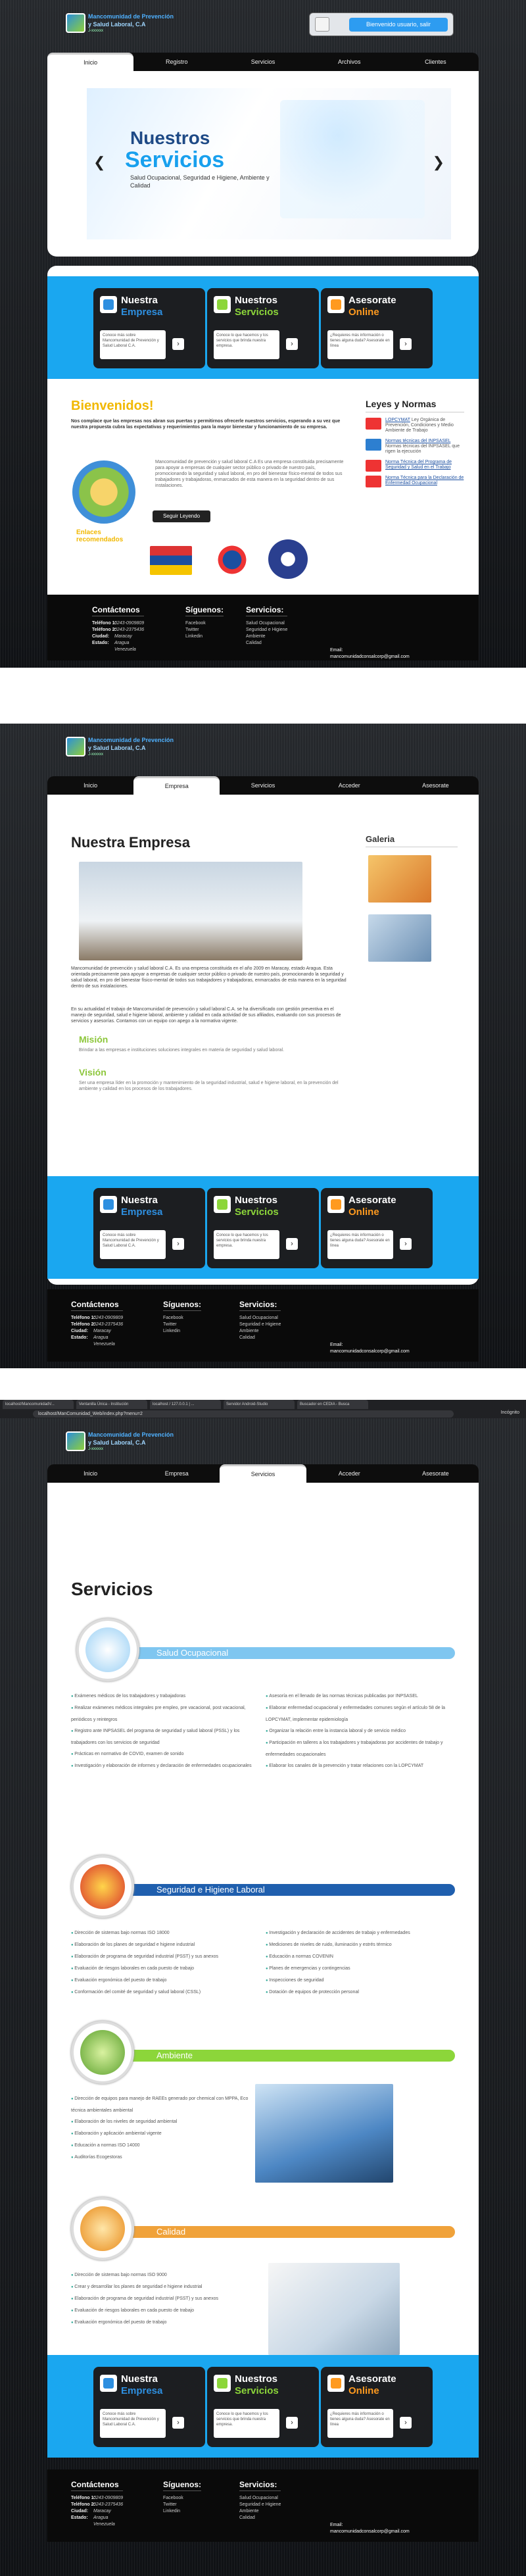 This screenshot has height=2576, width=526. What do you see at coordinates (398, 25) in the screenshot?
I see `logout-button: Bienvenido usuario, salir` at bounding box center [398, 25].